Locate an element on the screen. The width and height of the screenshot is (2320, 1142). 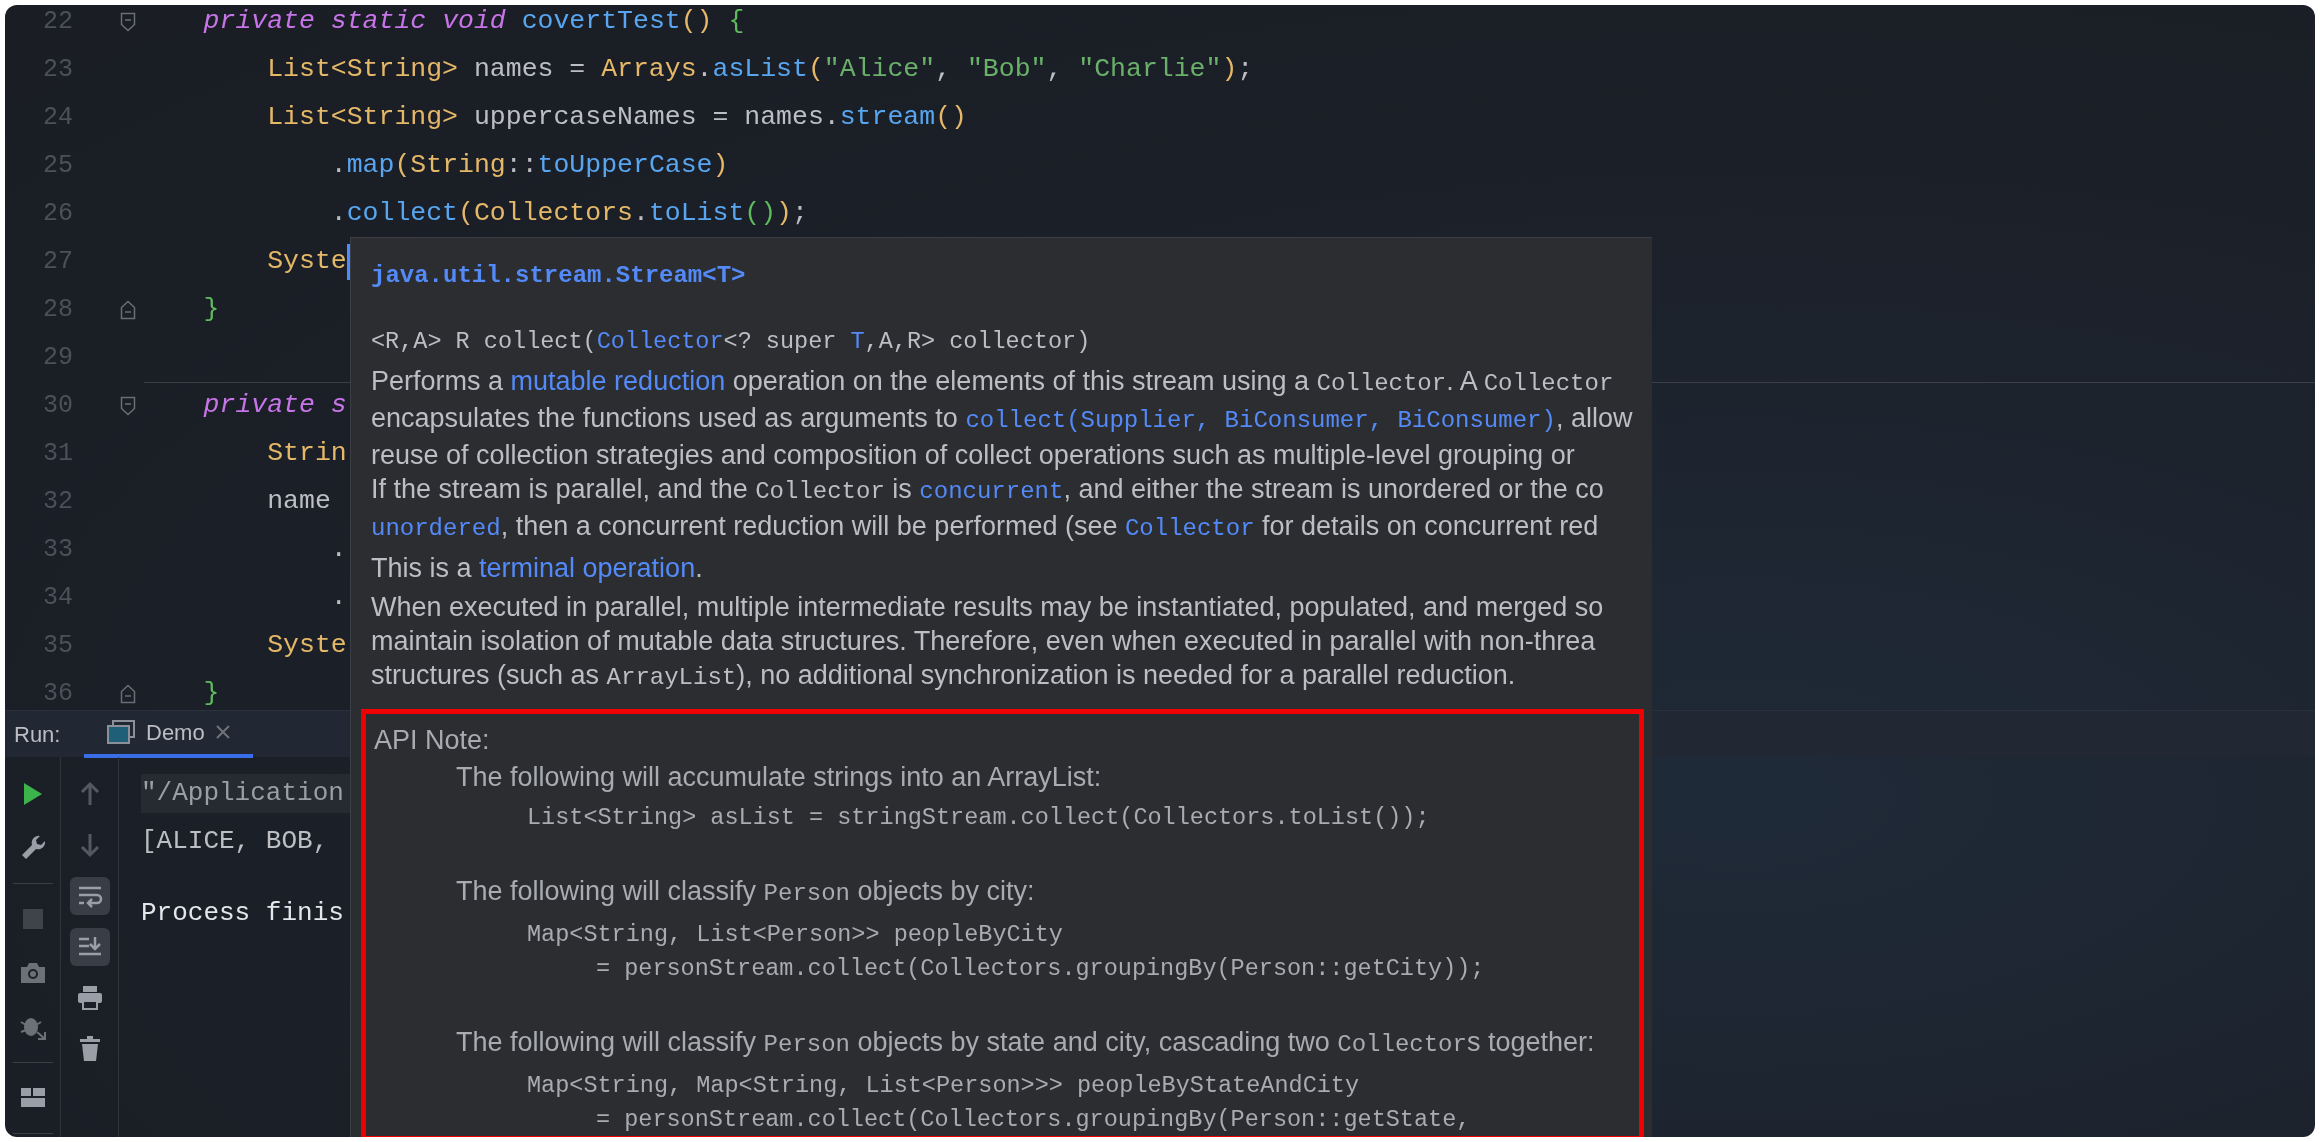
section-label: API Note: is located at coordinates (432, 741).